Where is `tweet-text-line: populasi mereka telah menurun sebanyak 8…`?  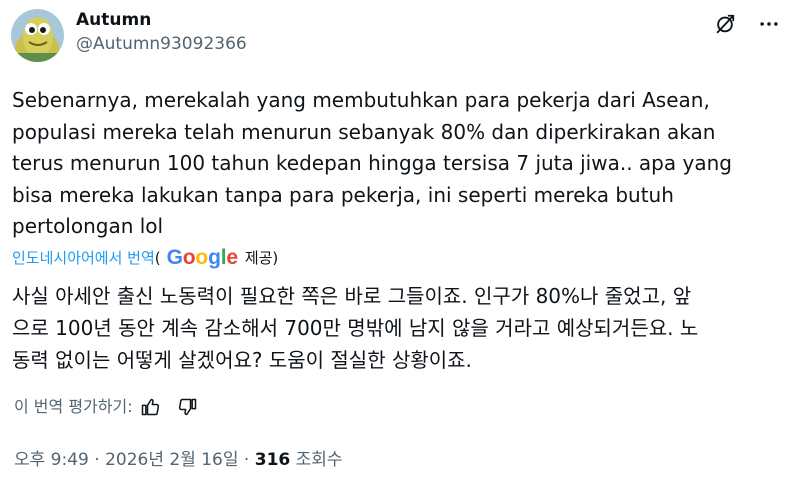 tweet-text-line: populasi mereka telah menurun sebanyak 8… is located at coordinates (364, 131).